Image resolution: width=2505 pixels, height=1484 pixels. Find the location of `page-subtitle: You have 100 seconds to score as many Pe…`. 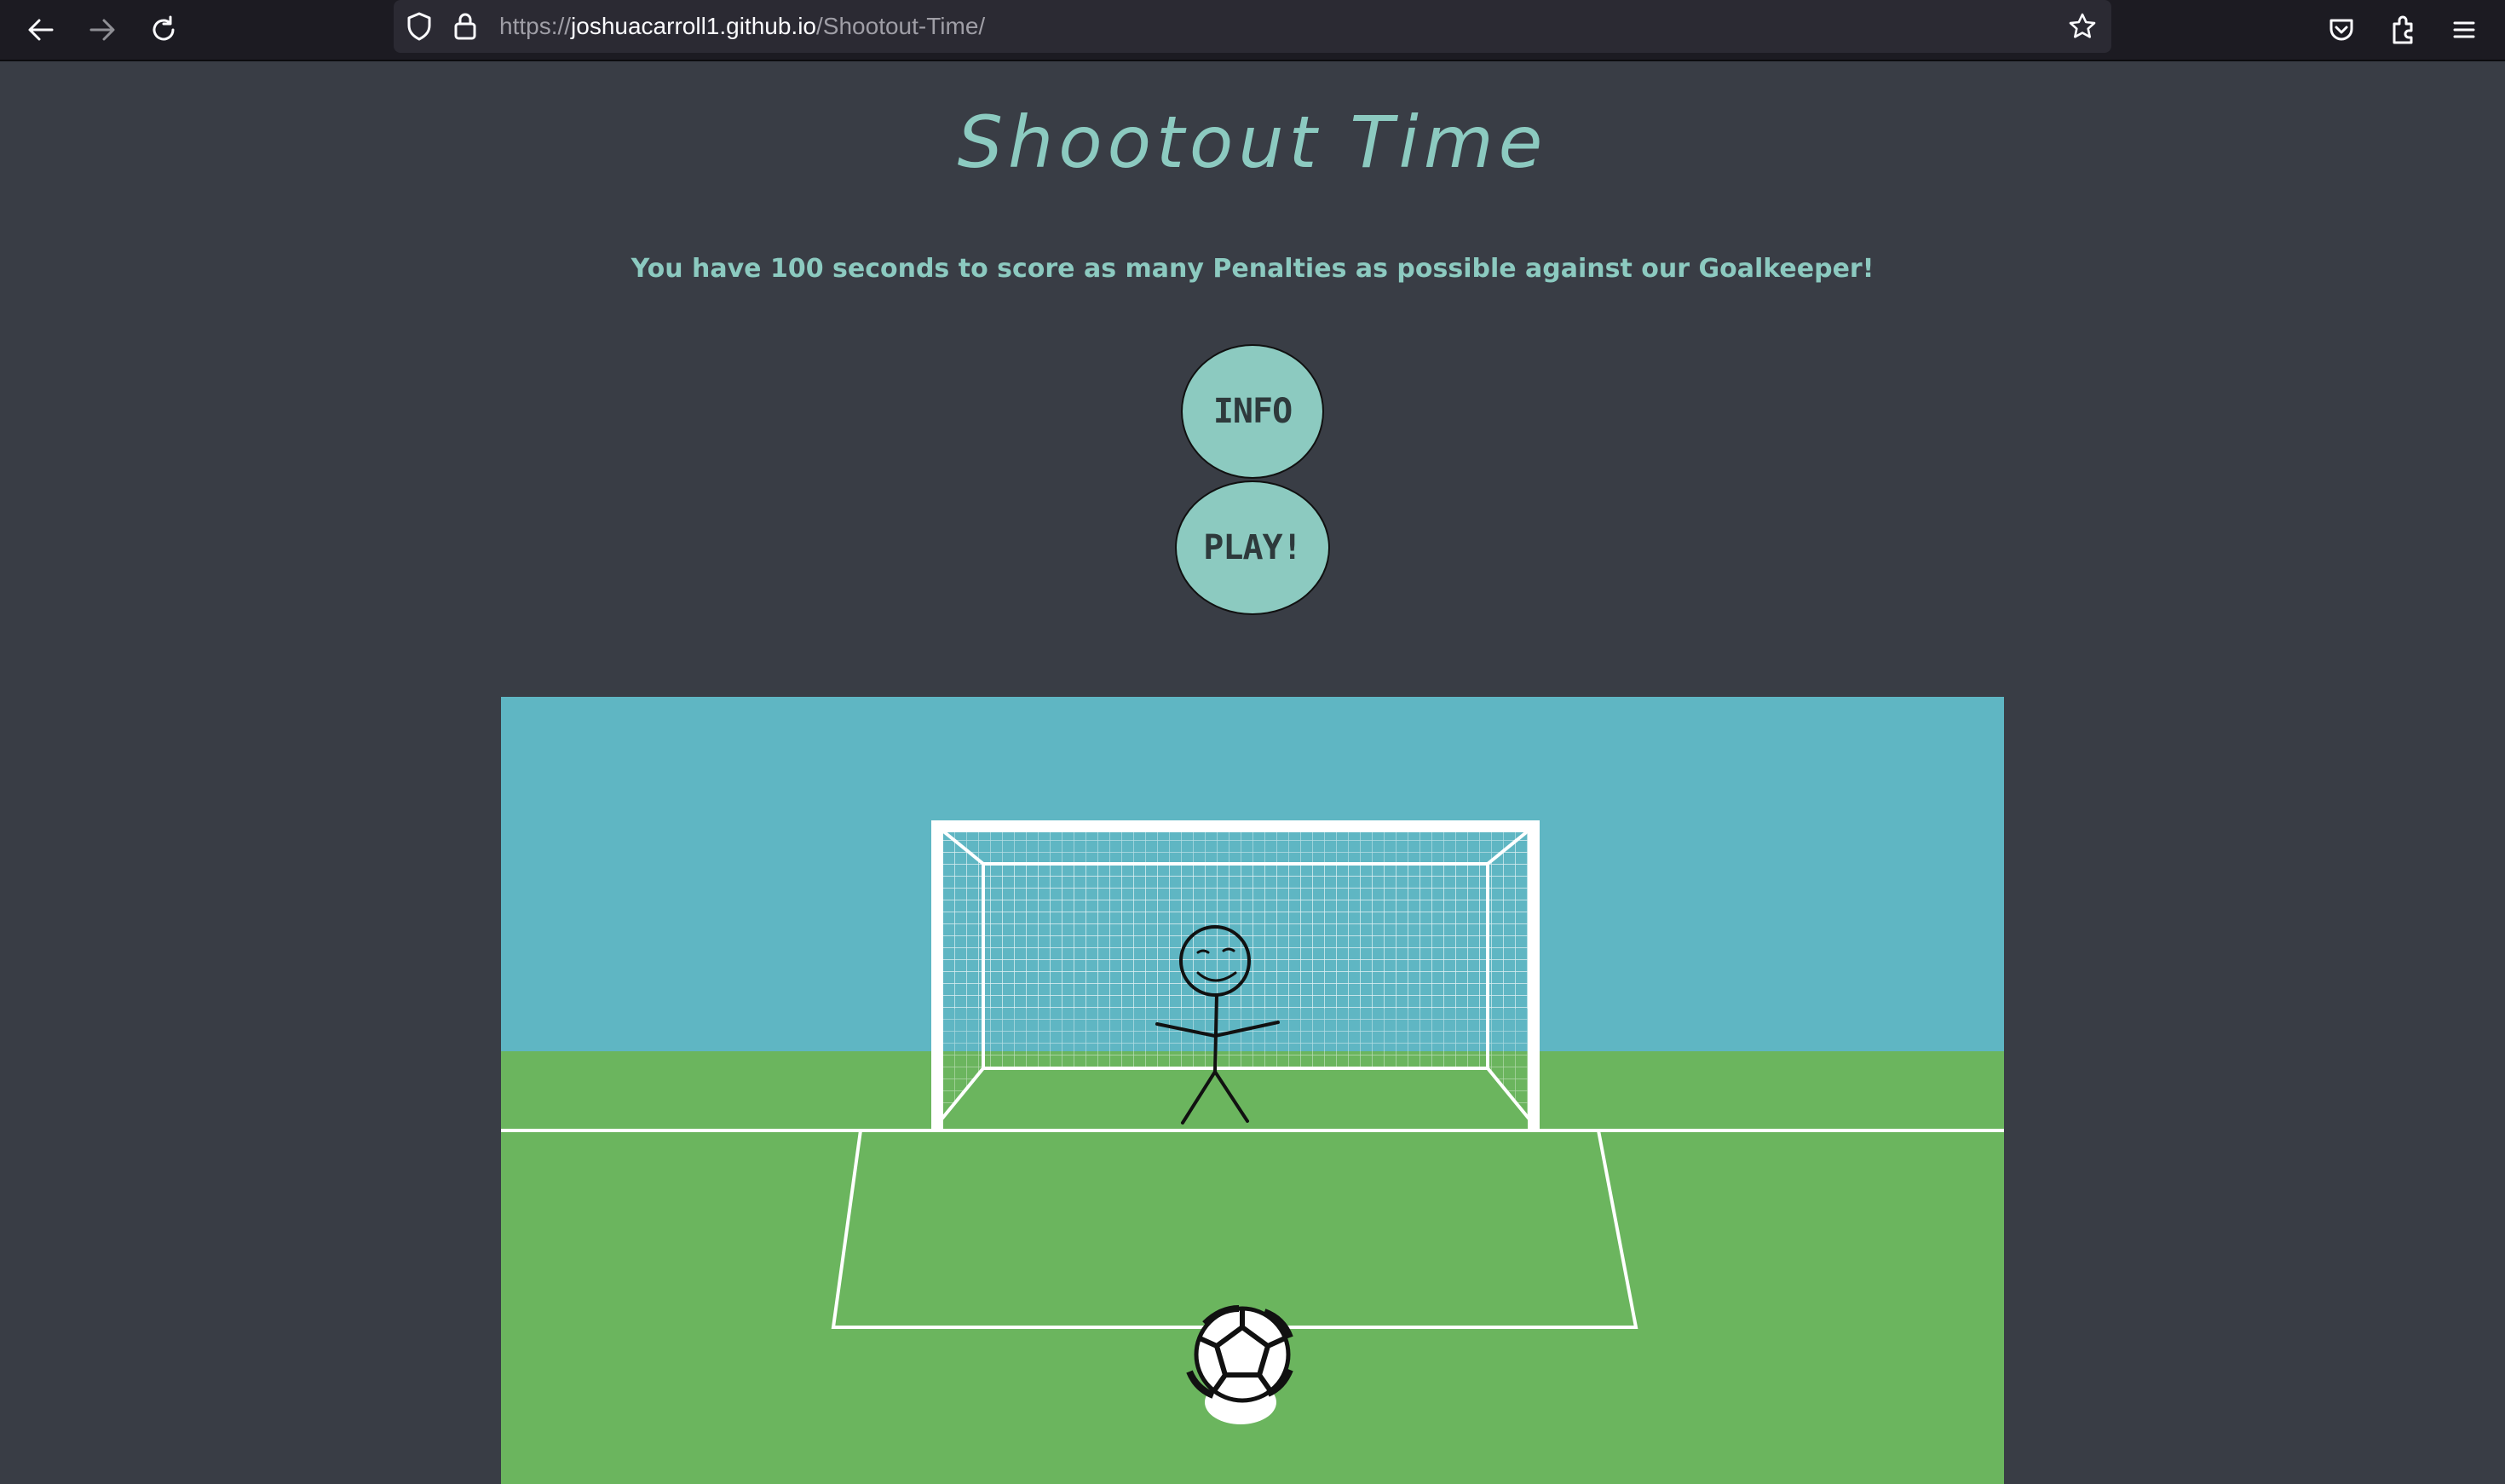

page-subtitle: You have 100 seconds to score as many Pe… is located at coordinates (1252, 269).